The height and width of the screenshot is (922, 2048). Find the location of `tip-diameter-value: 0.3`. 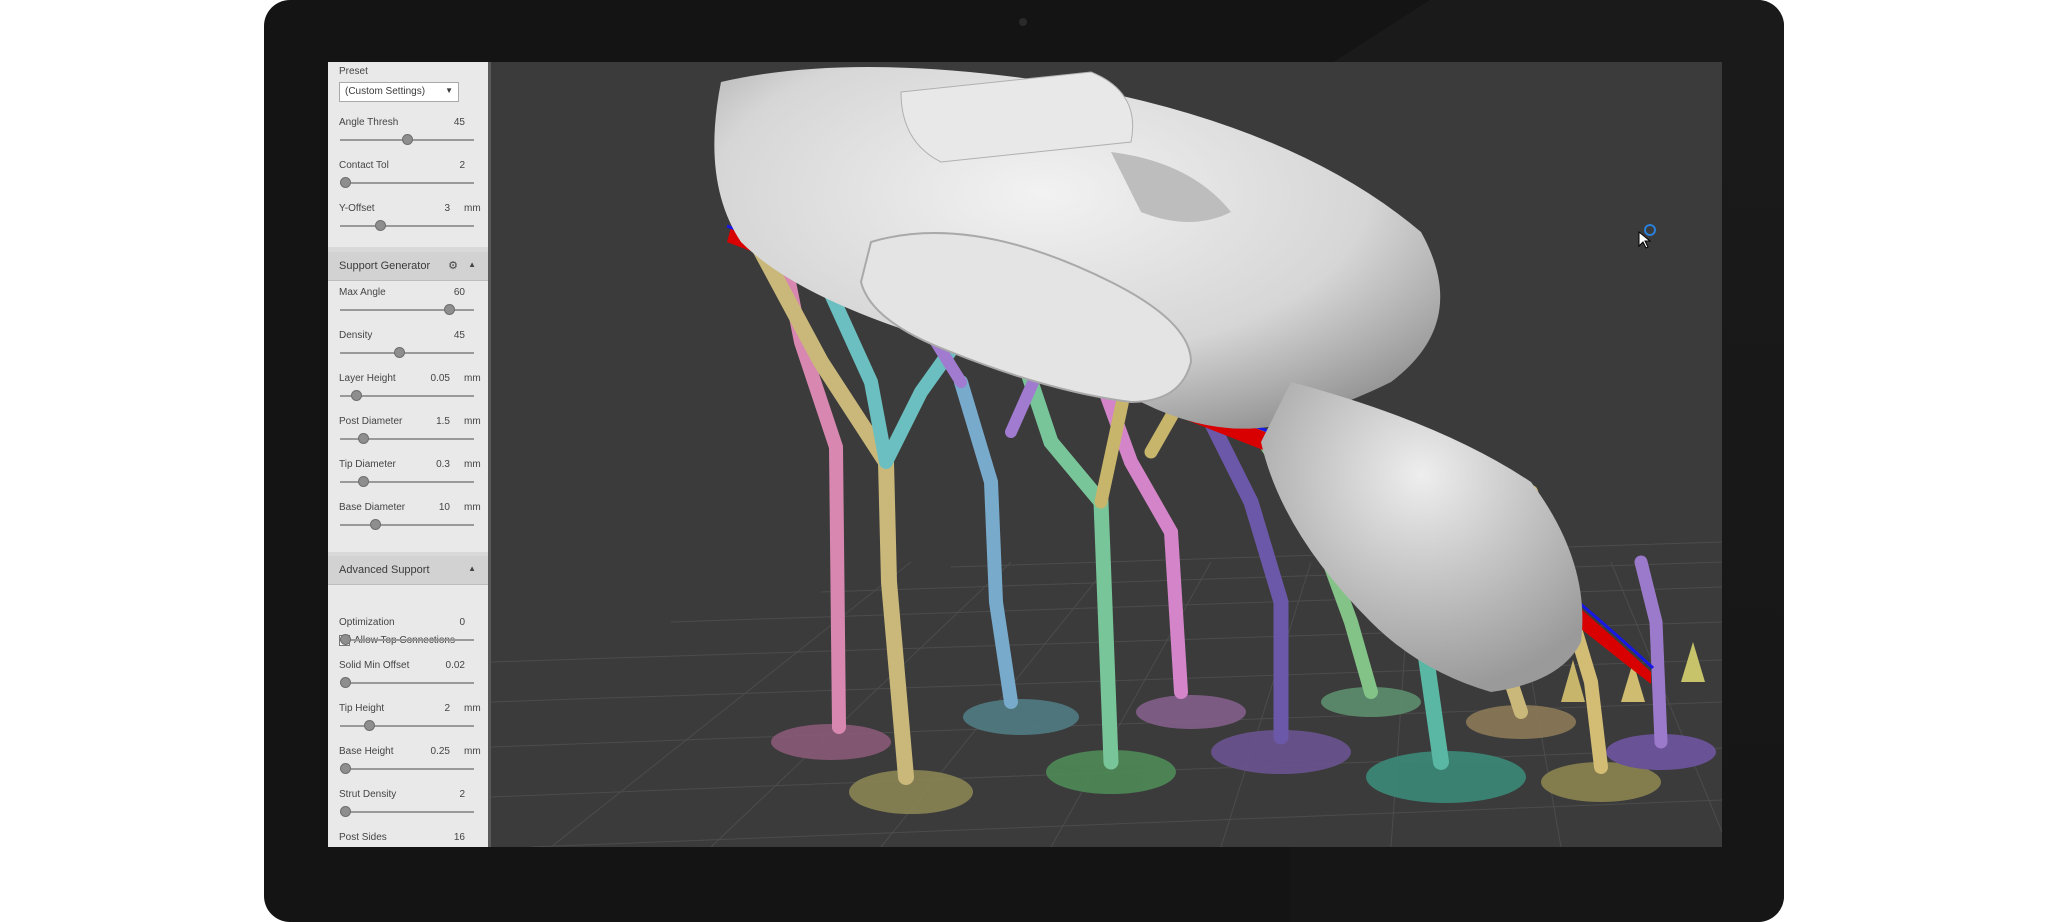

tip-diameter-value: 0.3 is located at coordinates (430, 464).